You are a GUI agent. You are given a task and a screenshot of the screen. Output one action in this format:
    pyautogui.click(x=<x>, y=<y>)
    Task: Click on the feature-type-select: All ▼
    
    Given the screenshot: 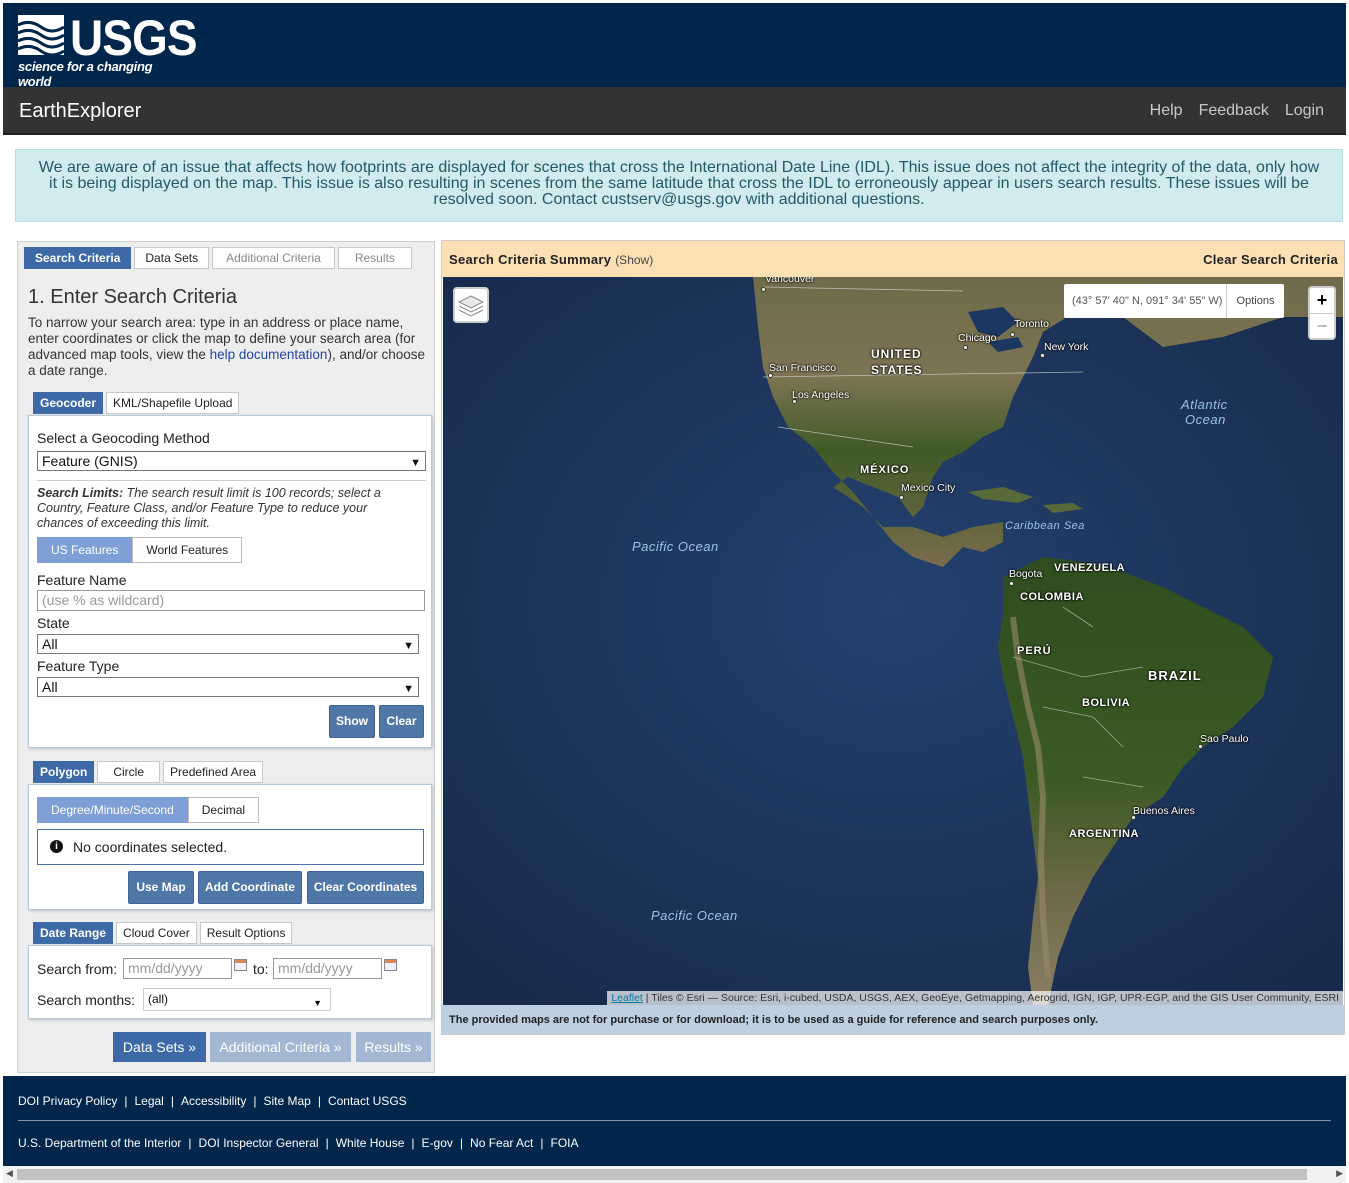 What is the action you would take?
    pyautogui.click(x=228, y=687)
    